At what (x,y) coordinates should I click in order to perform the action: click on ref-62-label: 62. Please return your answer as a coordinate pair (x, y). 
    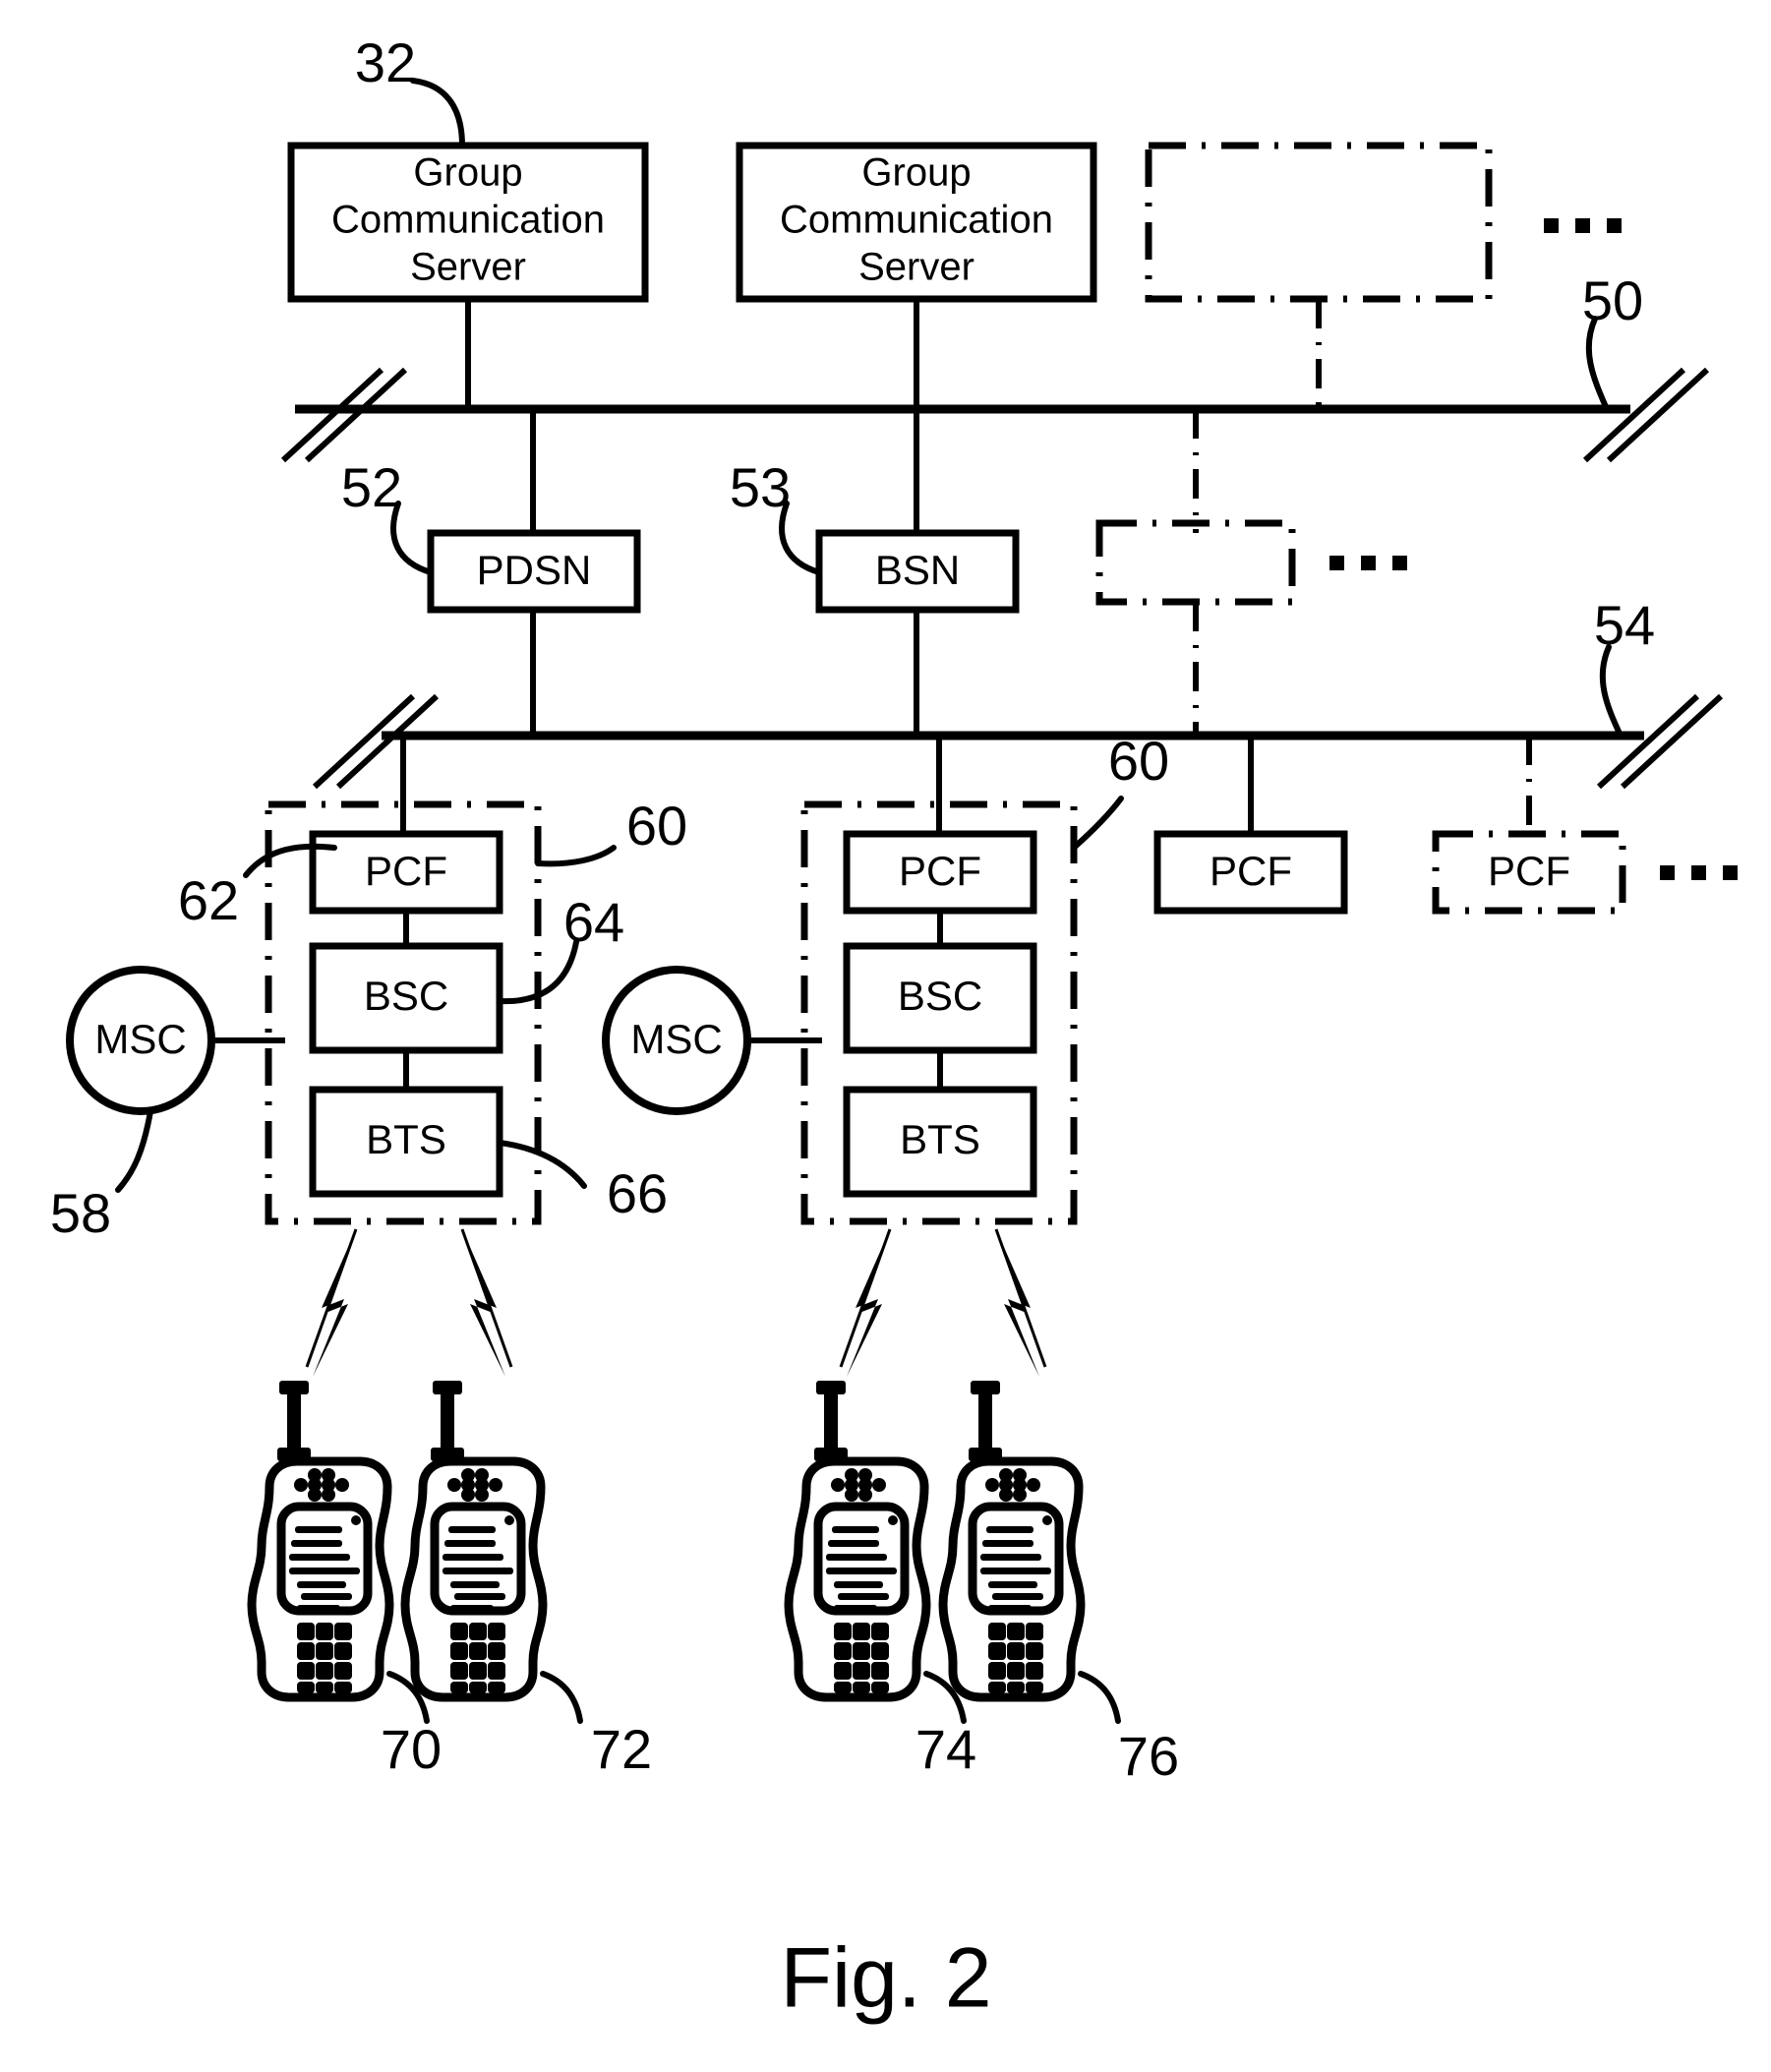
    Looking at the image, I should click on (209, 900).